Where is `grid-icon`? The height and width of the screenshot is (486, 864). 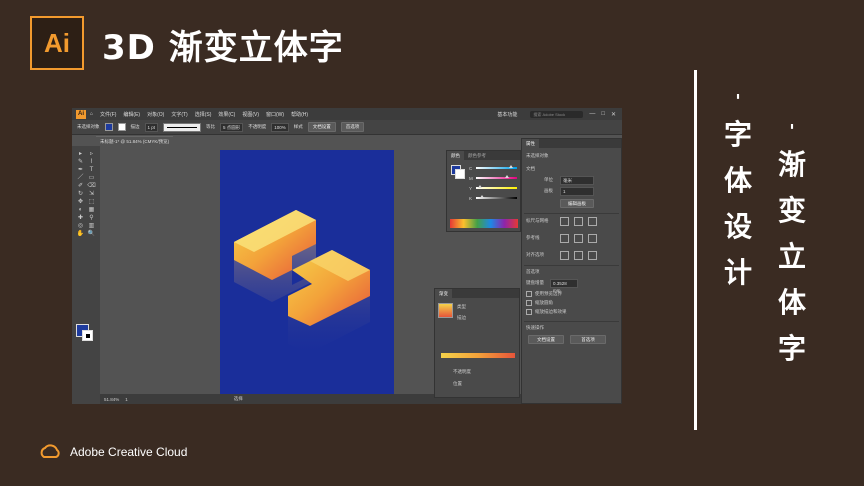 grid-icon is located at coordinates (578, 221).